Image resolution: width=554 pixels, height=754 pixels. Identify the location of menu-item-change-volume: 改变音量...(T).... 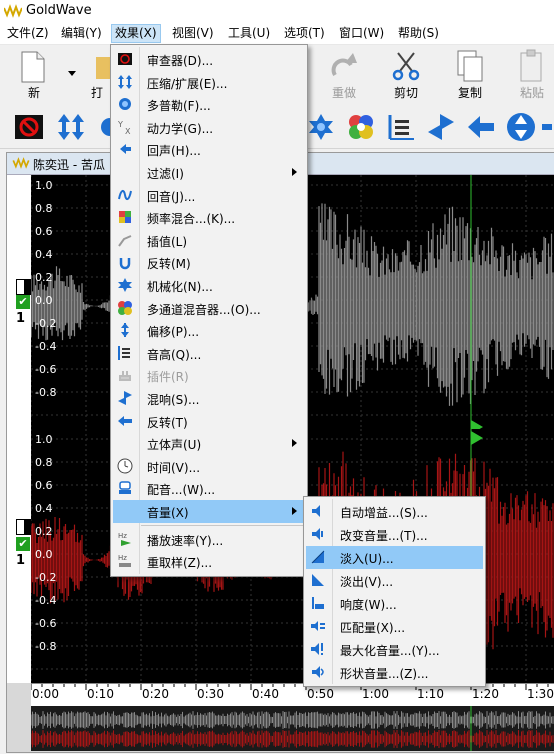
(394, 534).